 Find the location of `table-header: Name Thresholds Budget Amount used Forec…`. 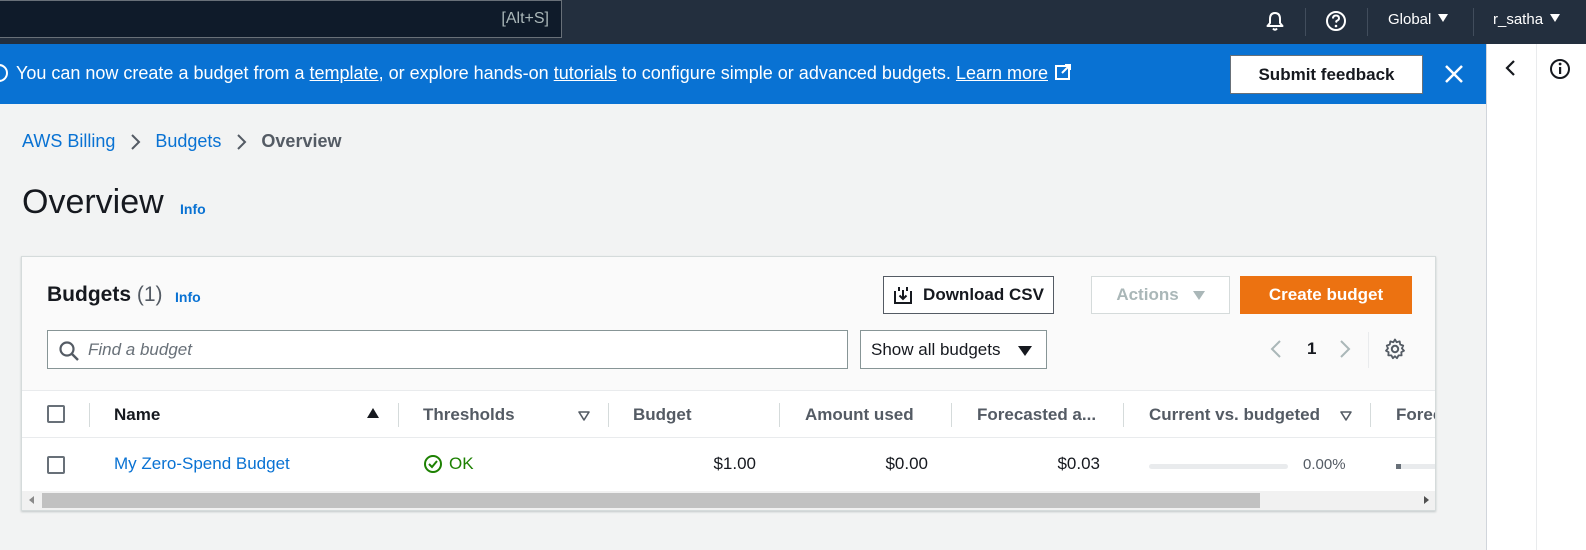

table-header: Name Thresholds Budget Amount used Forec… is located at coordinates (728, 414).